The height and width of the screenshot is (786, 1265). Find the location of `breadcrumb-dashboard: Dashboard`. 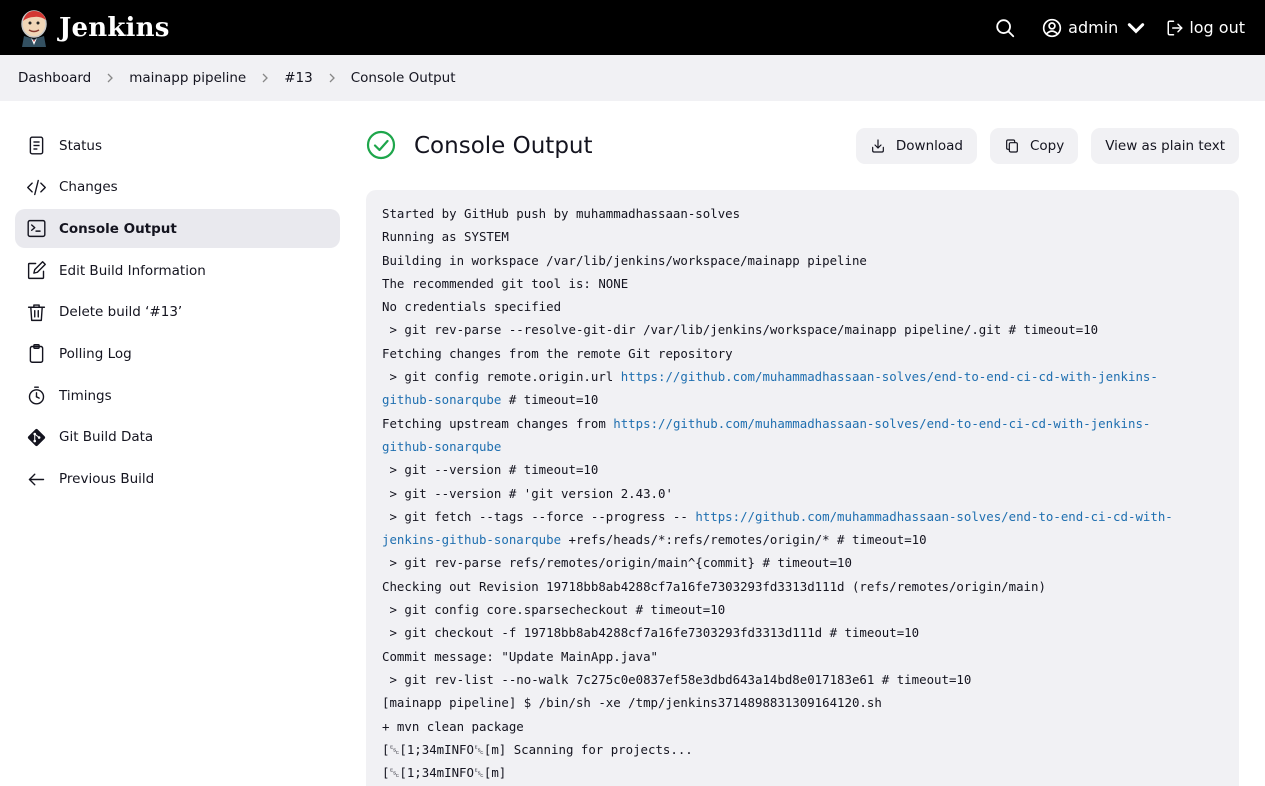

breadcrumb-dashboard: Dashboard is located at coordinates (54, 78).